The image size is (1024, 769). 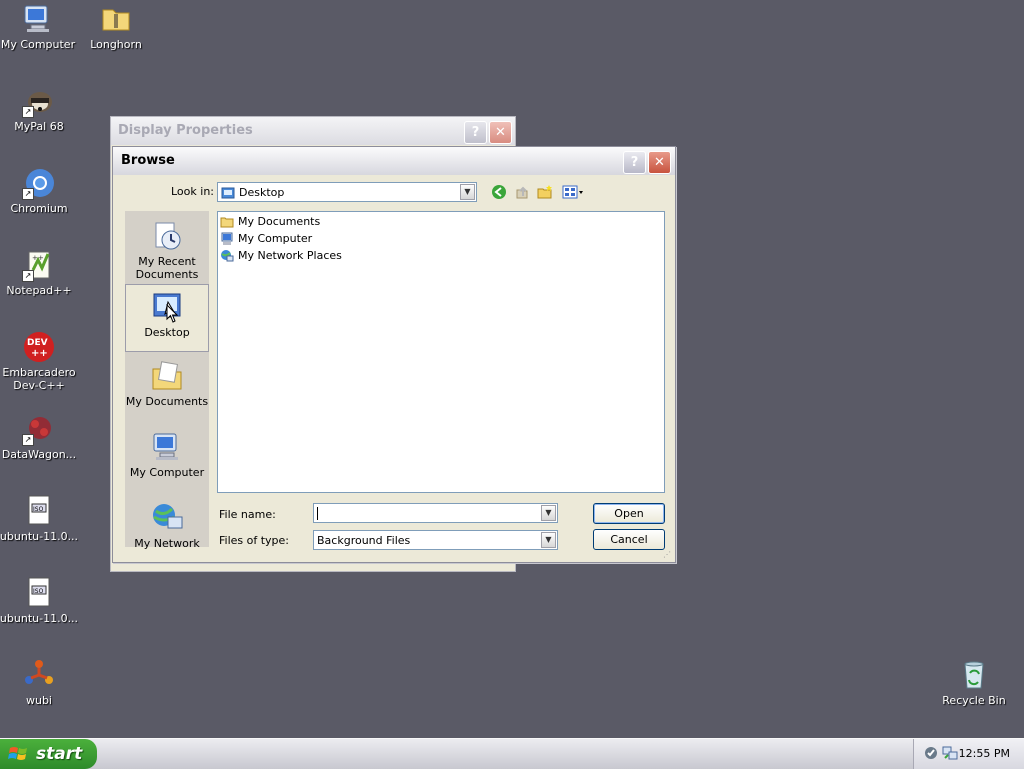 What do you see at coordinates (317, 513) in the screenshot?
I see `text-caret` at bounding box center [317, 513].